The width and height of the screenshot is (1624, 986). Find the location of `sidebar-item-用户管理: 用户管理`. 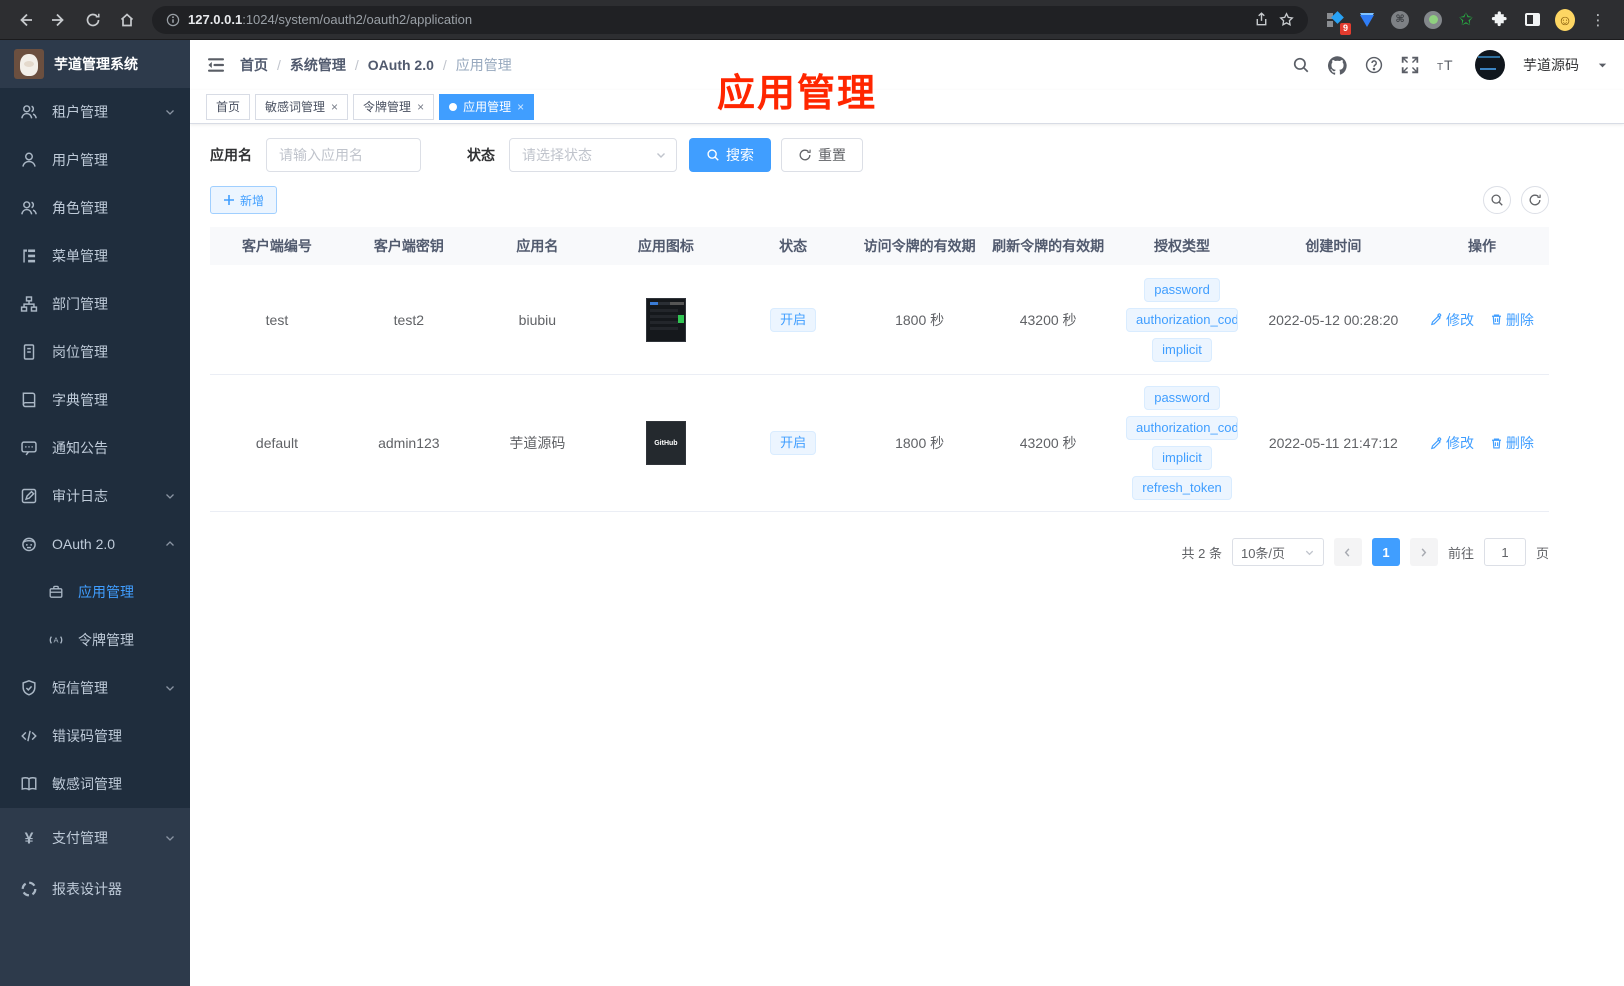

sidebar-item-用户管理: 用户管理 is located at coordinates (95, 160).